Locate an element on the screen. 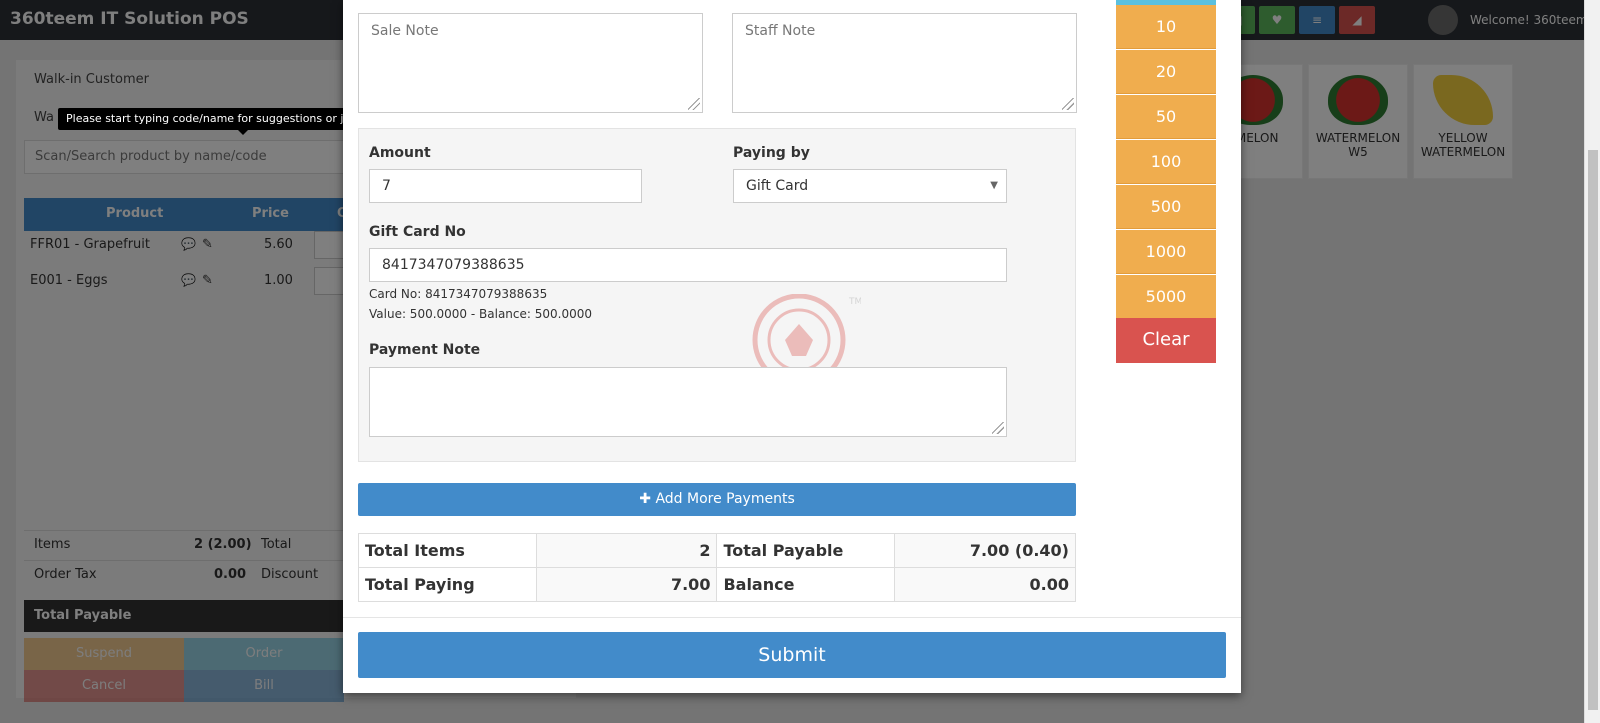  add-more-payments-label: Add More Payments is located at coordinates (725, 499).